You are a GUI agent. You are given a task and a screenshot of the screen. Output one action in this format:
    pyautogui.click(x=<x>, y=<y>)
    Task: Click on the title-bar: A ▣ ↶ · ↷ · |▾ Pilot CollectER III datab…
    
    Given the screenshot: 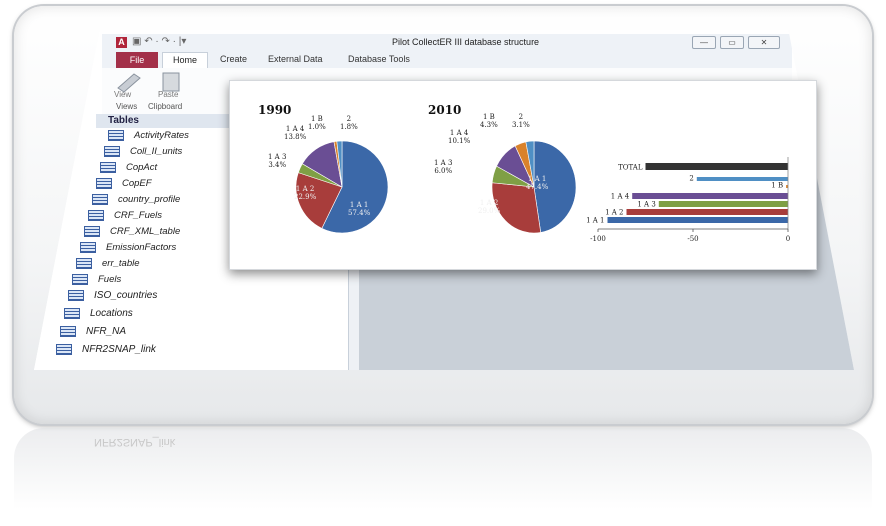 What is the action you would take?
    pyautogui.click(x=447, y=43)
    